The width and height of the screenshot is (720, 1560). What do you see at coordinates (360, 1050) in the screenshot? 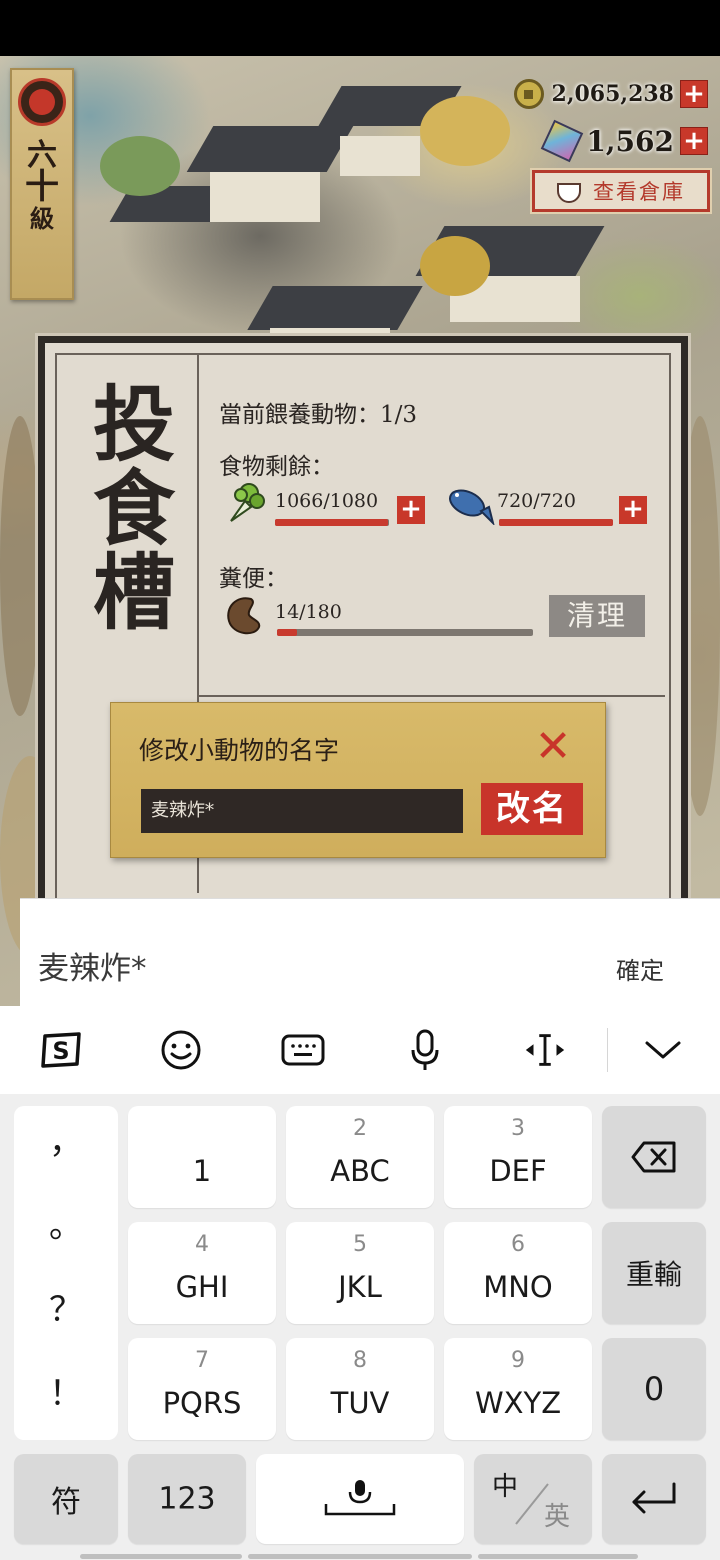
I see `ime-toolbar: S` at bounding box center [360, 1050].